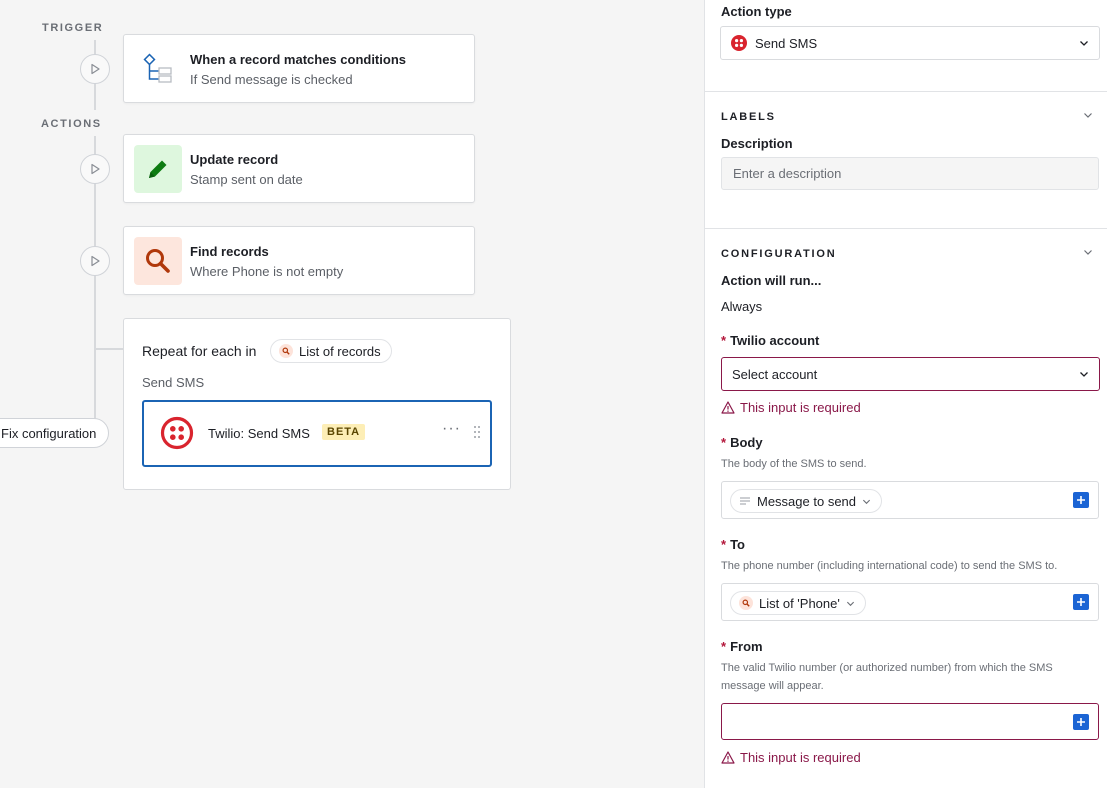 The height and width of the screenshot is (788, 1107). What do you see at coordinates (775, 374) in the screenshot?
I see `twilio-account-placeholder: Select account` at bounding box center [775, 374].